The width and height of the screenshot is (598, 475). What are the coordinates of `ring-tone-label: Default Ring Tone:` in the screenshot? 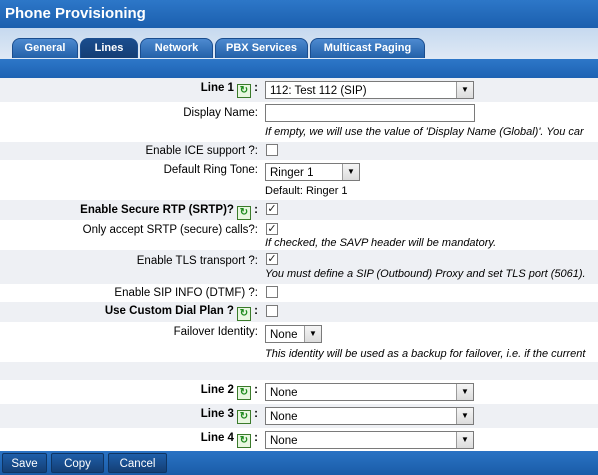 It's located at (210, 170).